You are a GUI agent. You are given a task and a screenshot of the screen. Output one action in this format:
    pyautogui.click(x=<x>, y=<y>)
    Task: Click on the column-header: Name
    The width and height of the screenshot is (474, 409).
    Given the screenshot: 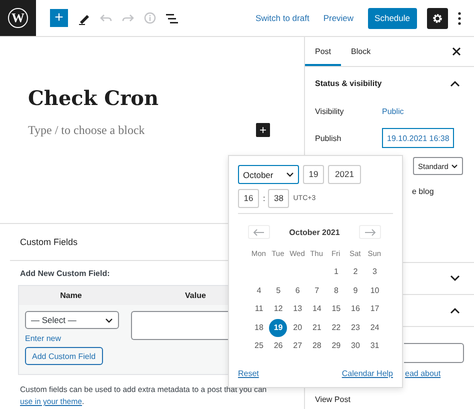 What is the action you would take?
    pyautogui.click(x=71, y=296)
    